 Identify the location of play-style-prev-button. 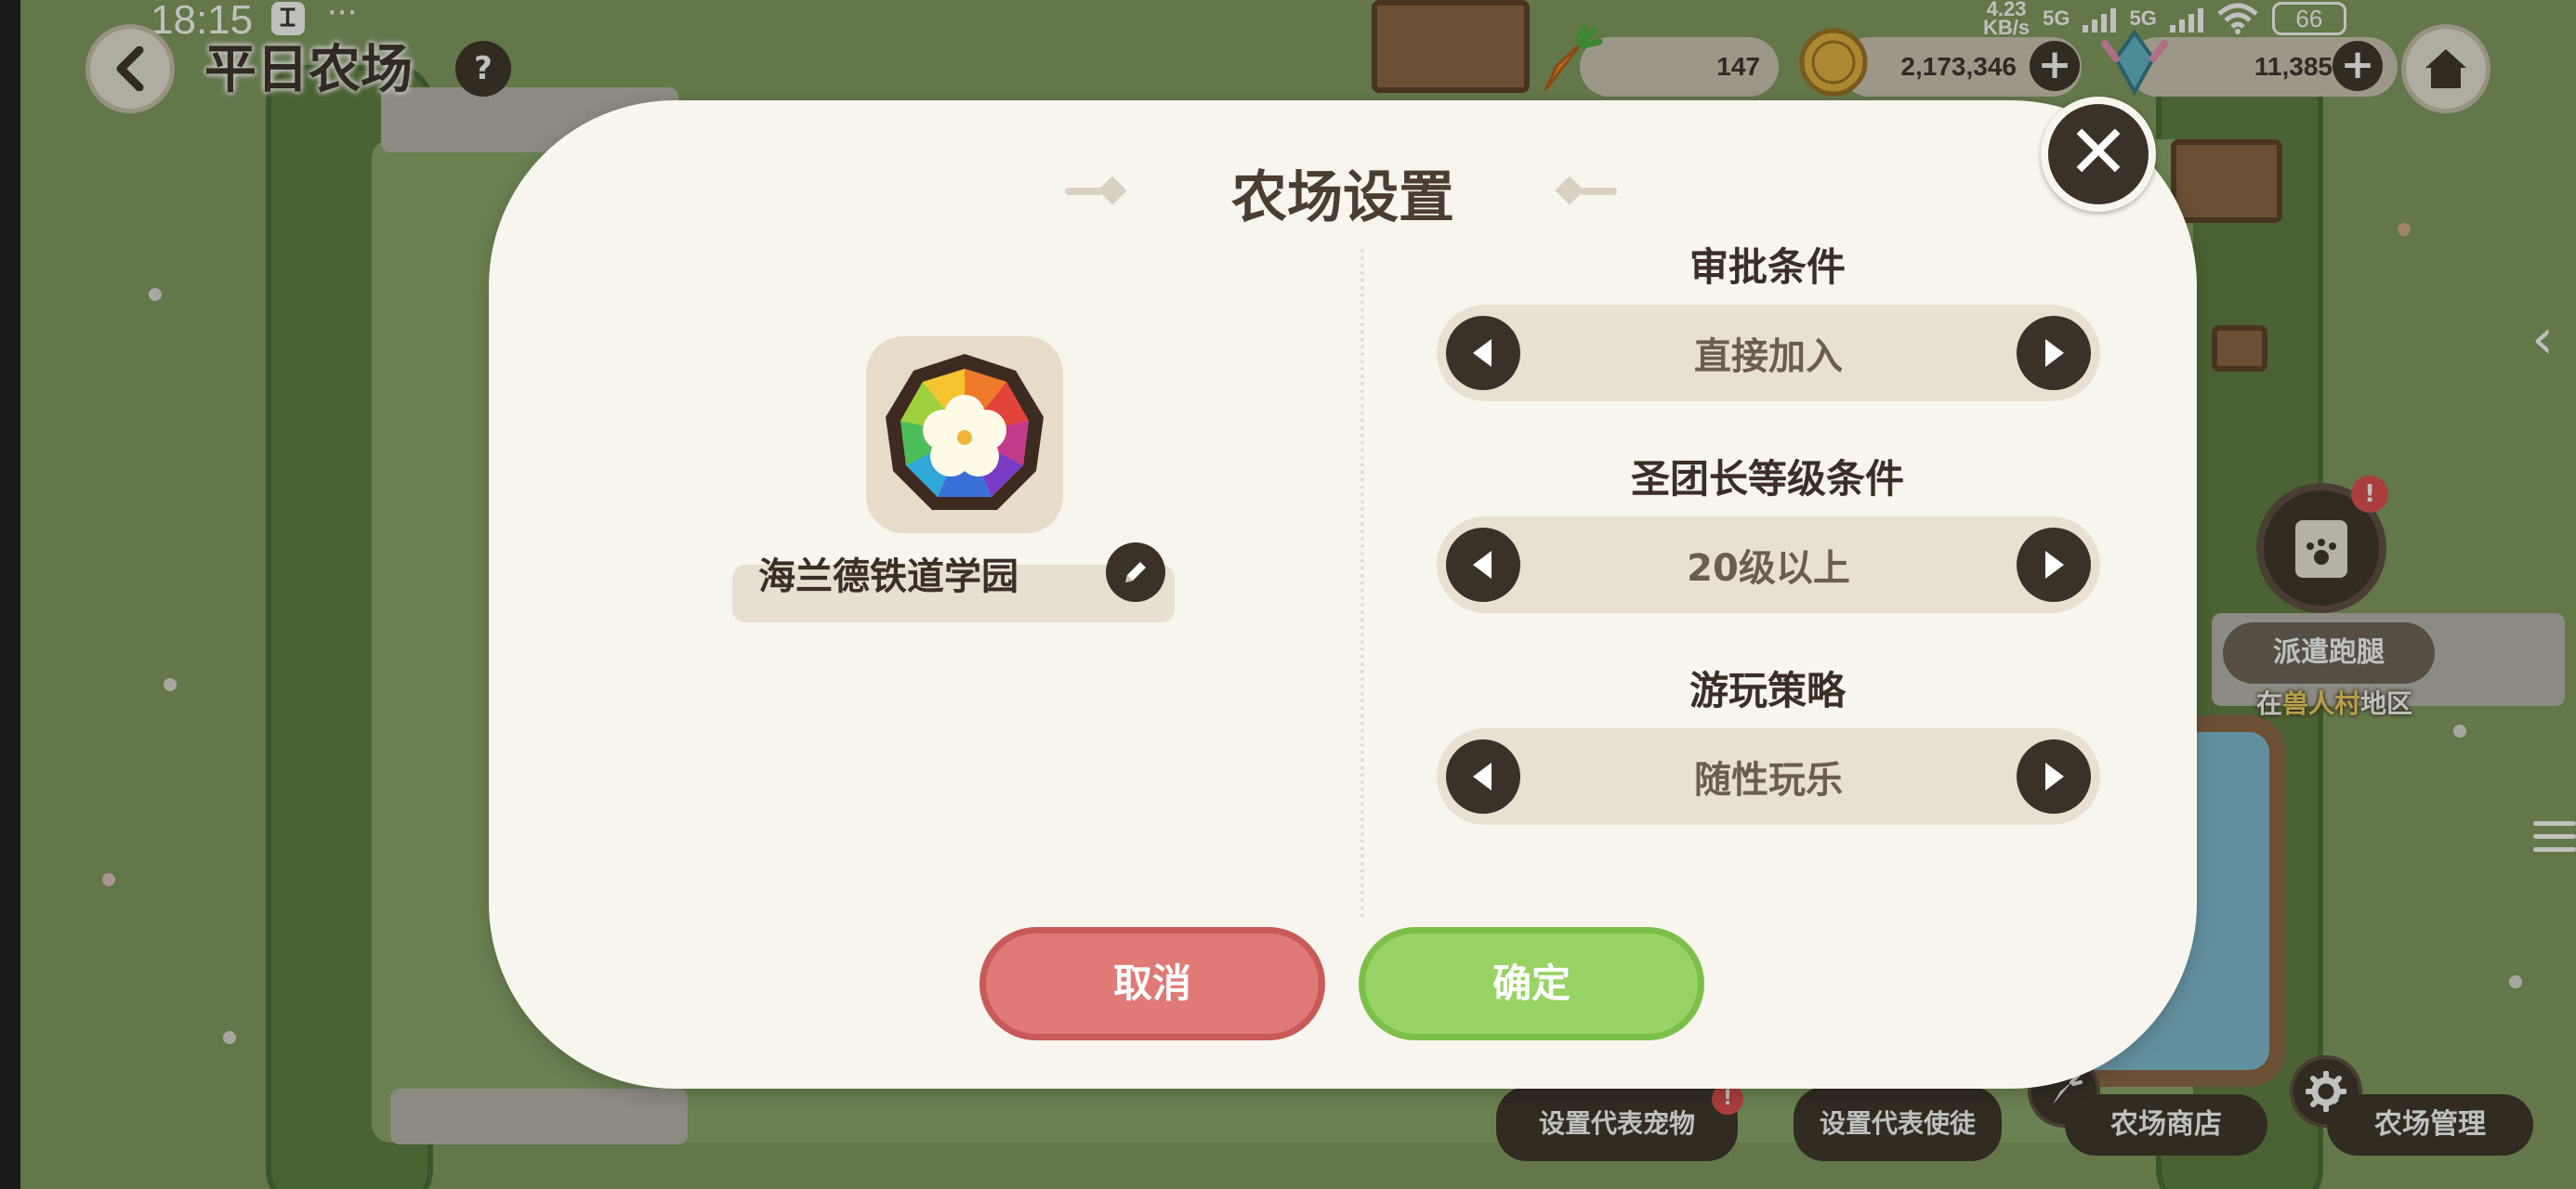
(1483, 776).